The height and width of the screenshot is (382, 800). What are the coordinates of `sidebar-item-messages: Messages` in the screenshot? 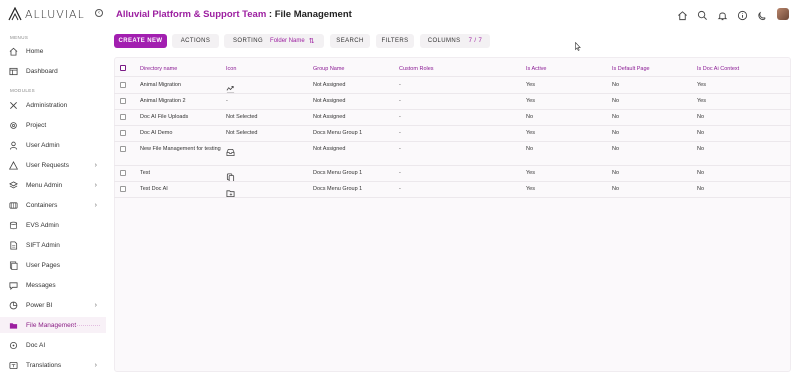 It's located at (53, 285).